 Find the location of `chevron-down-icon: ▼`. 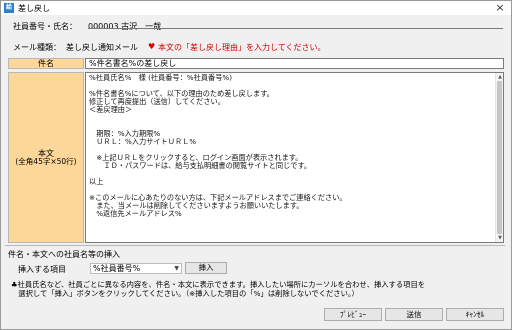

chevron-down-icon: ▼ is located at coordinates (176, 268).